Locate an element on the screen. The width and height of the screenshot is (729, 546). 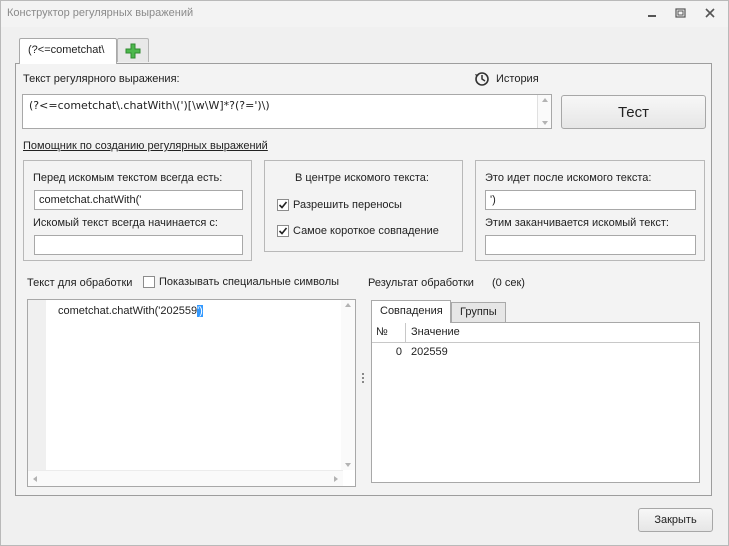
scroll-left-icon is located at coordinates (35, 479).